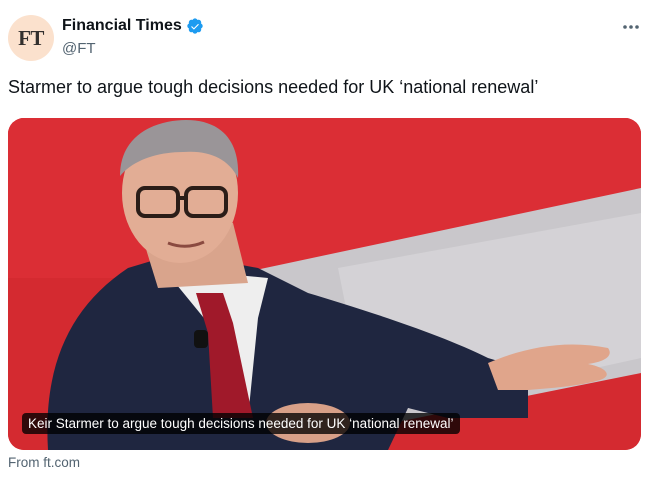 This screenshot has width=658, height=484. I want to click on author-name-row: Financial Times, so click(133, 26).